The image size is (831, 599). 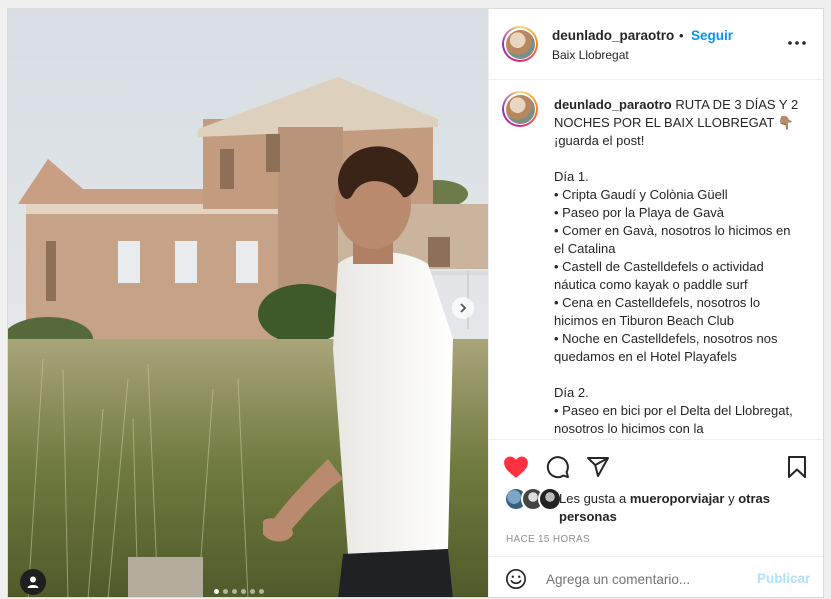 I want to click on more-options-button, so click(x=797, y=43).